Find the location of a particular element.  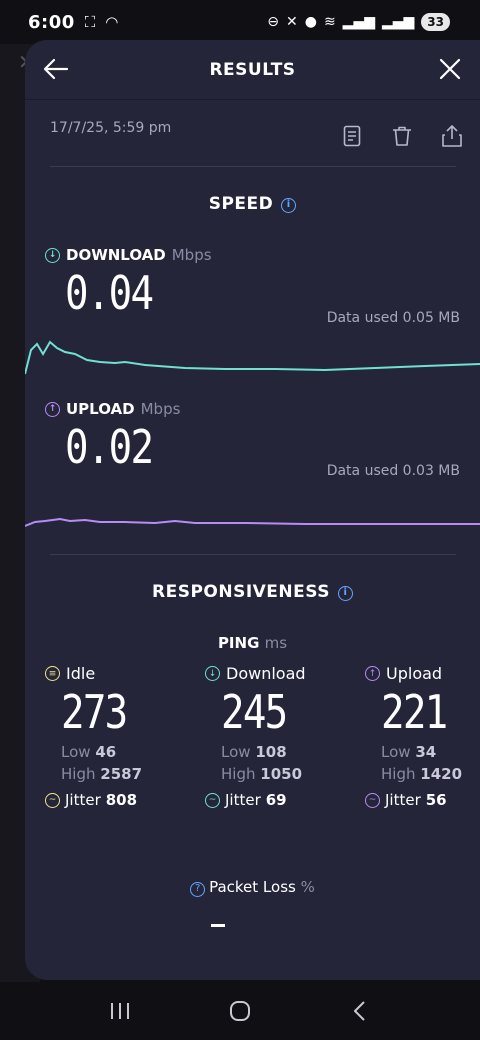

chevron-left-icon is located at coordinates (359, 1011).